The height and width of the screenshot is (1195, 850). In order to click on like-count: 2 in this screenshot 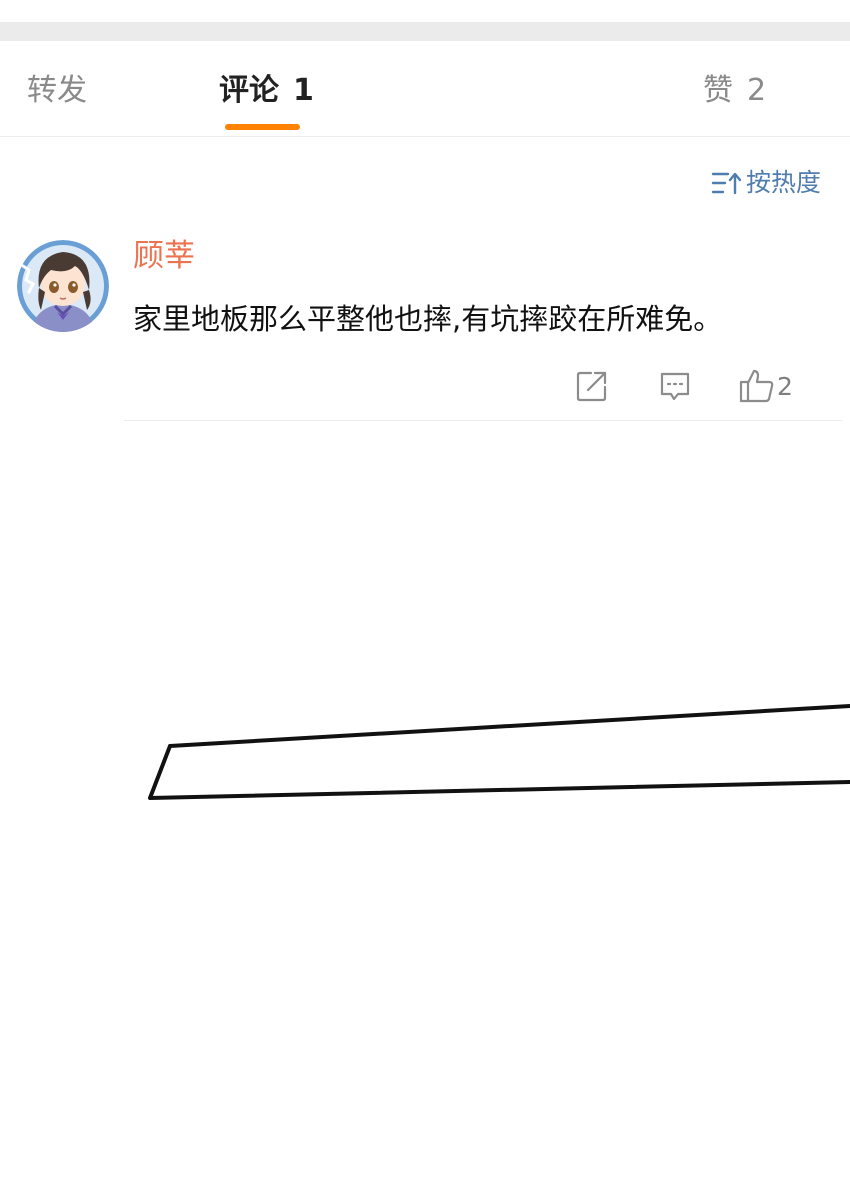, I will do `click(785, 386)`.